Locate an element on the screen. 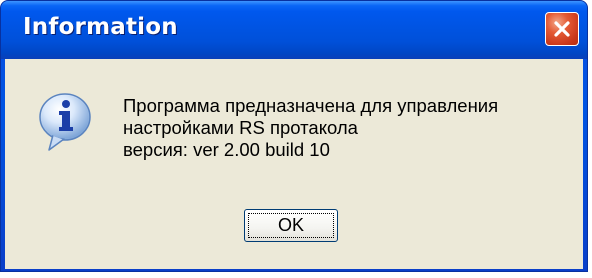 Image resolution: width=592 pixels, height=278 pixels. close-icon is located at coordinates (562, 29).